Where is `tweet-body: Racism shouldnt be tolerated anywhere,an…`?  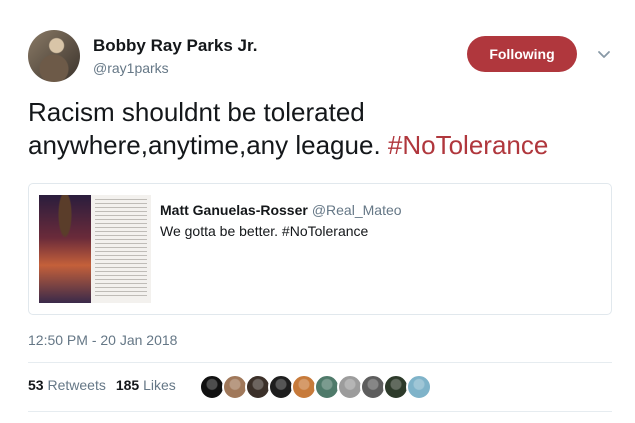
tweet-body: Racism shouldnt be tolerated anywhere,an… is located at coordinates (208, 128).